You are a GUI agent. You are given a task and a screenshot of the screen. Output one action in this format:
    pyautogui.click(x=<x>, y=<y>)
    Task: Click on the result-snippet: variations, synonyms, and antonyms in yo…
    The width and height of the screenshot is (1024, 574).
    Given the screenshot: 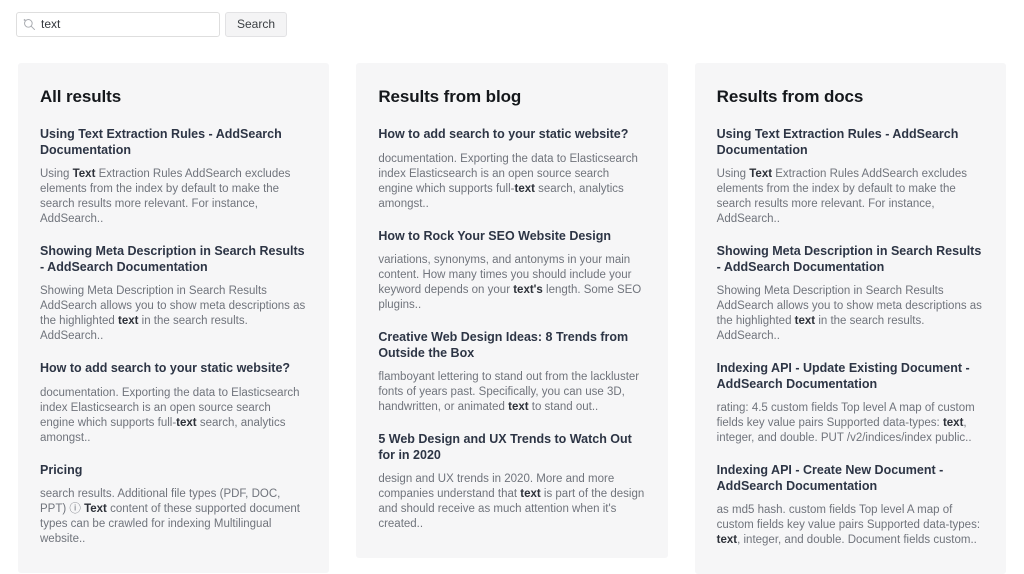 What is the action you would take?
    pyautogui.click(x=511, y=283)
    